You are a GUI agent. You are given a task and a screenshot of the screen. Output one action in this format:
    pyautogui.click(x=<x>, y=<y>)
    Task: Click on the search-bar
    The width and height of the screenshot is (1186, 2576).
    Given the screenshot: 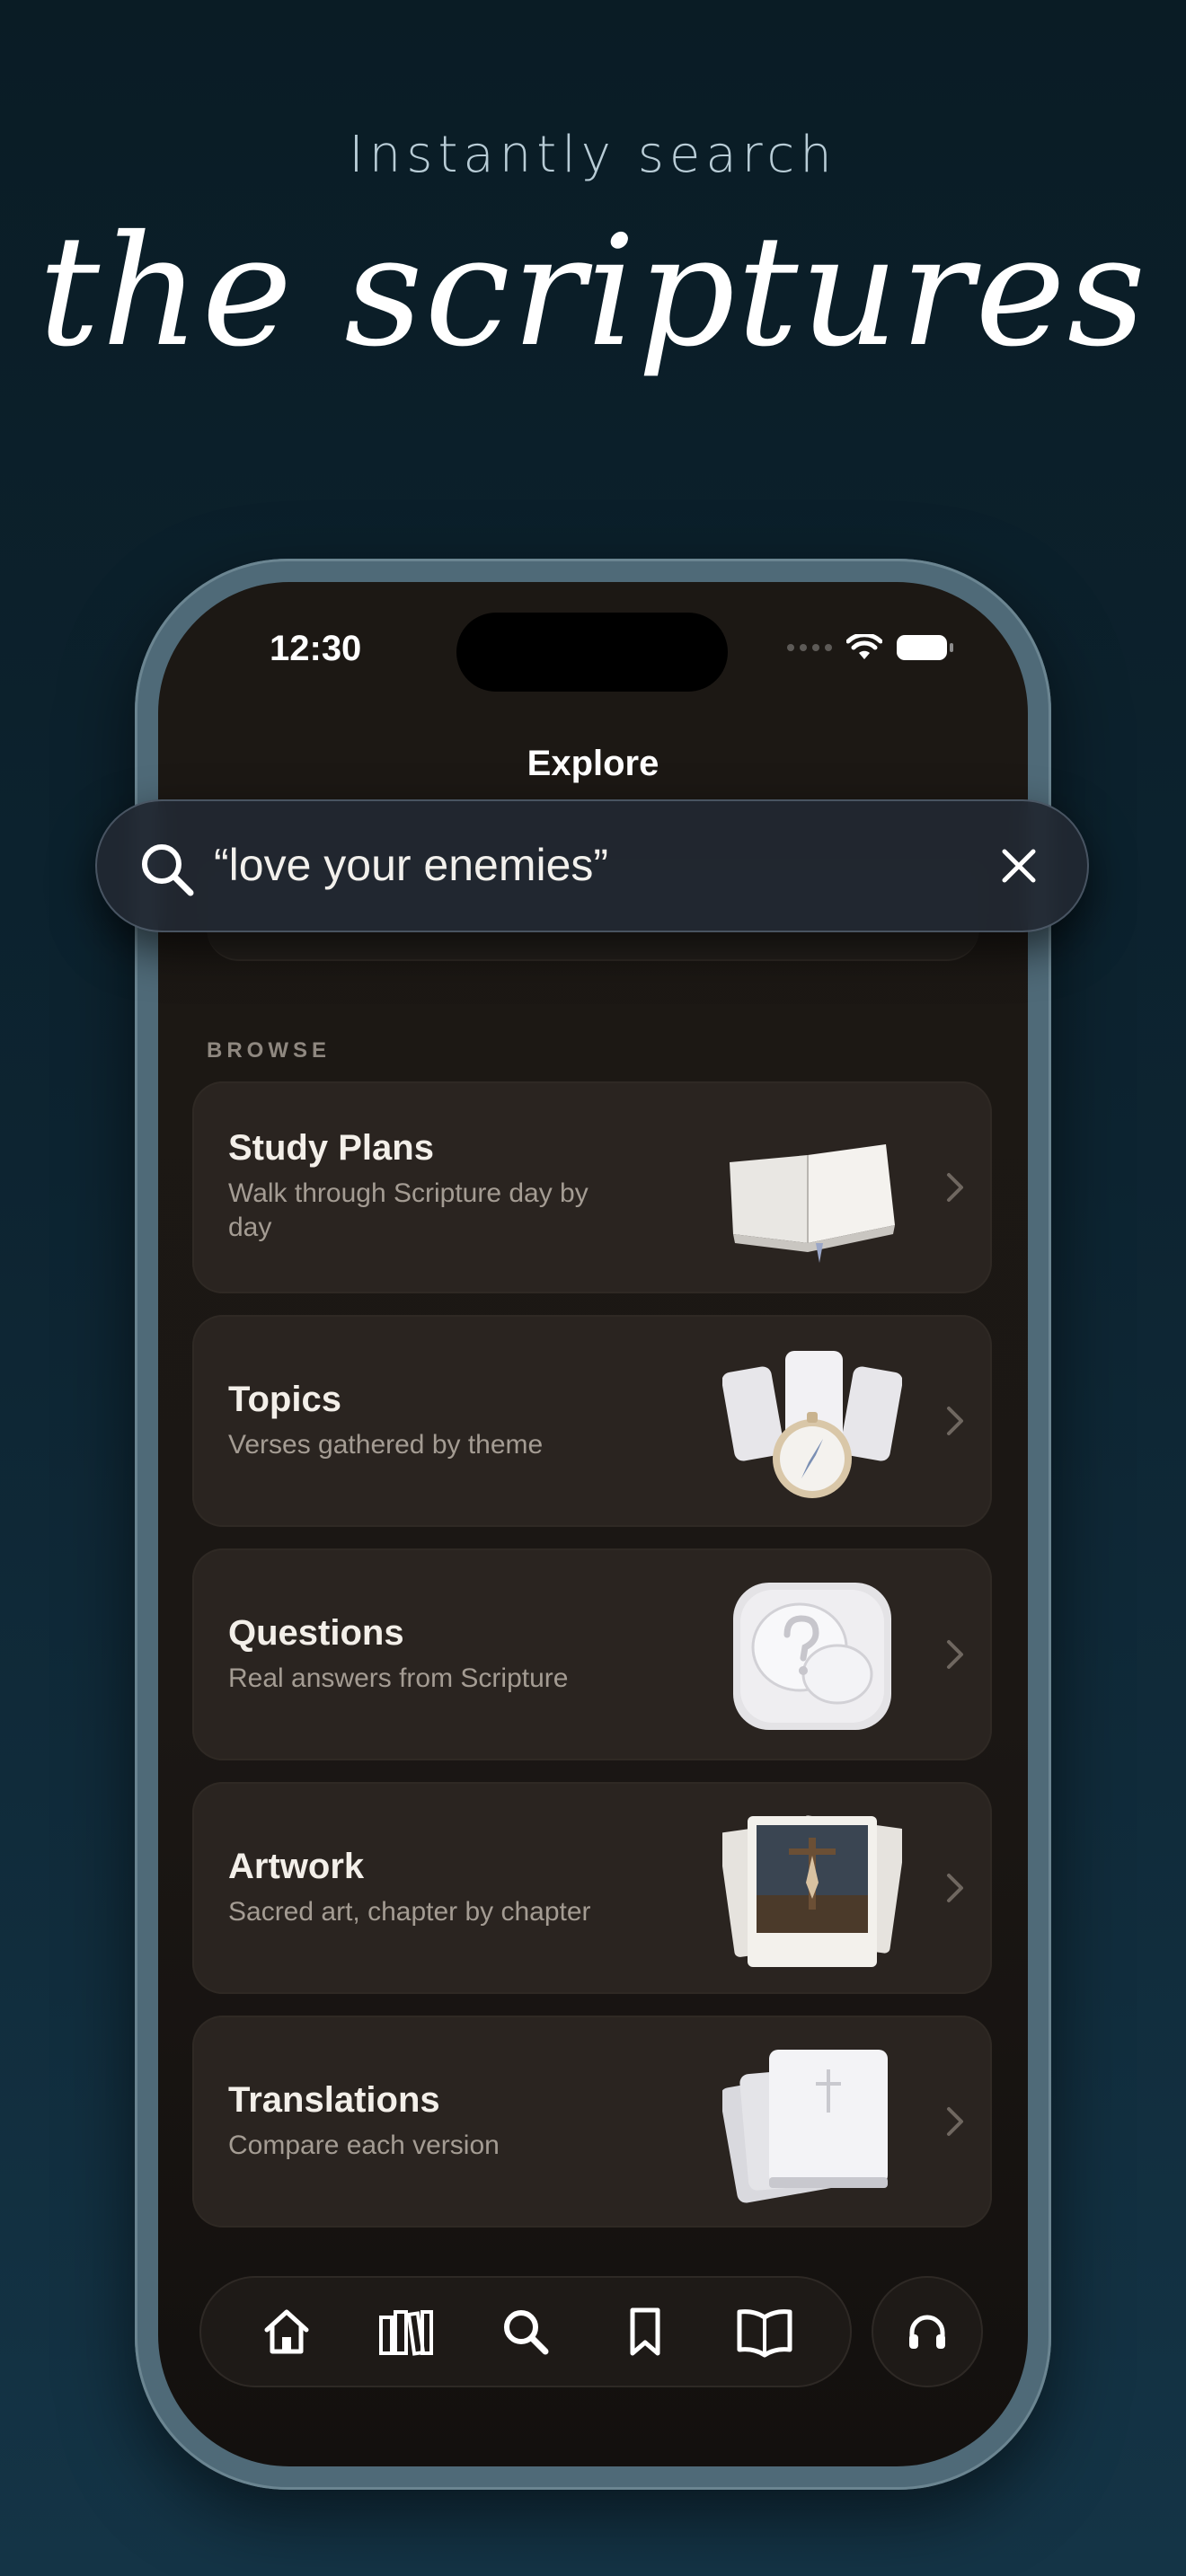 What is the action you would take?
    pyautogui.click(x=592, y=865)
    